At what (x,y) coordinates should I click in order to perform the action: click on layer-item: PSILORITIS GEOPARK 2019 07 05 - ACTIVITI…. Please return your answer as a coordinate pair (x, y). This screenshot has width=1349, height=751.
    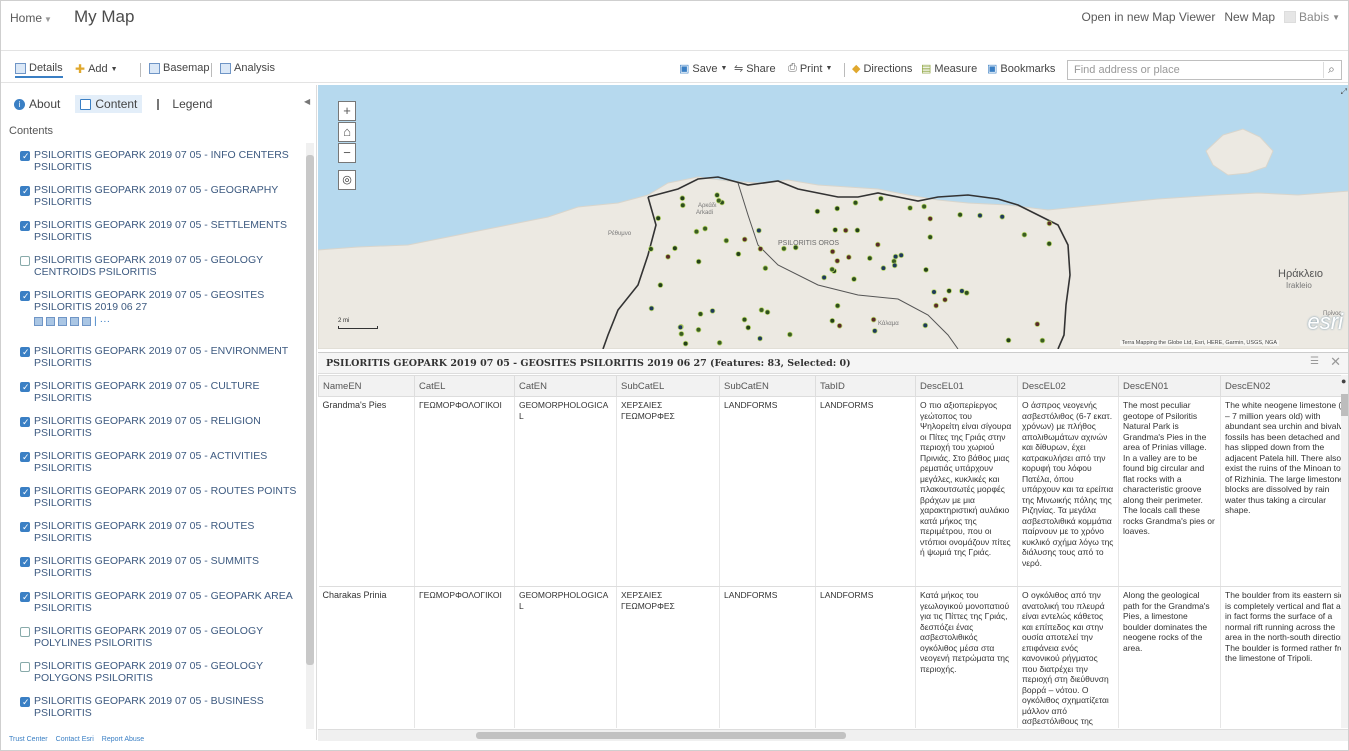
    Looking at the image, I should click on (153, 461).